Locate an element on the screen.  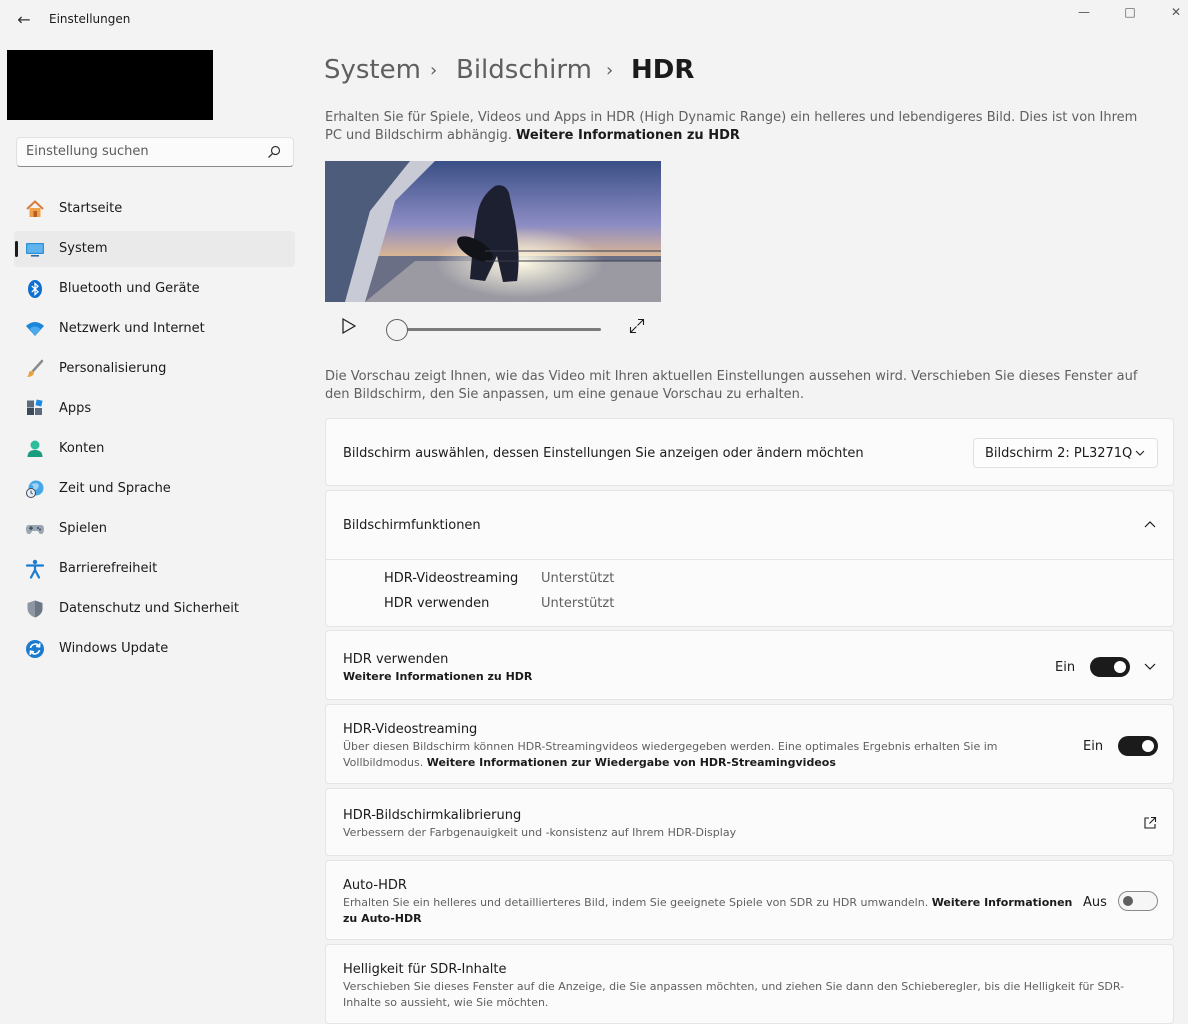
use-hdr-title: HDR verwenden is located at coordinates (396, 659).